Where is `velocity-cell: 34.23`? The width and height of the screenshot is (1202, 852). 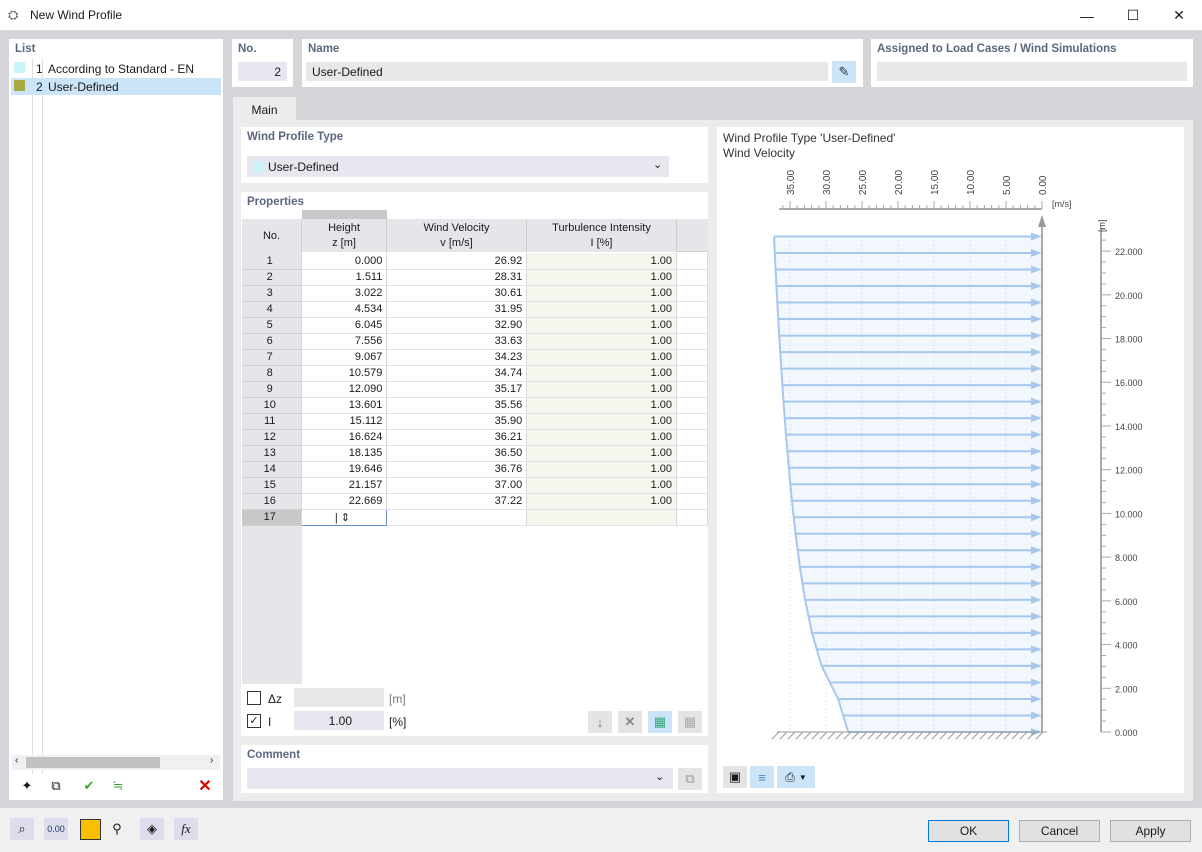 velocity-cell: 34.23 is located at coordinates (457, 357).